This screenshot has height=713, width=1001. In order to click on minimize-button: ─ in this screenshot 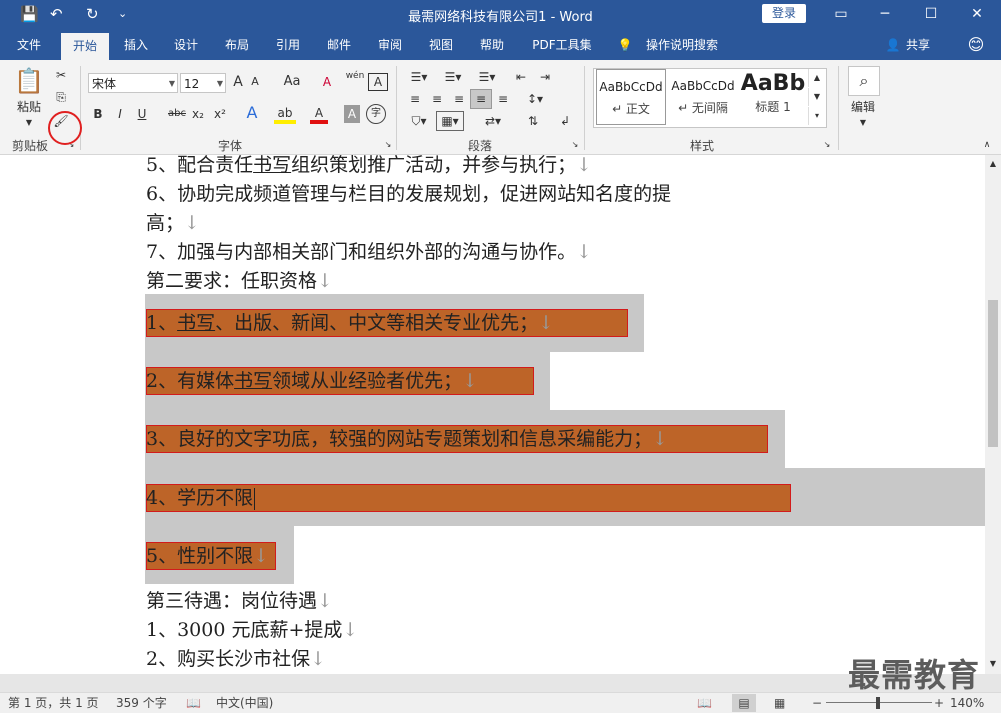, I will do `click(885, 14)`.